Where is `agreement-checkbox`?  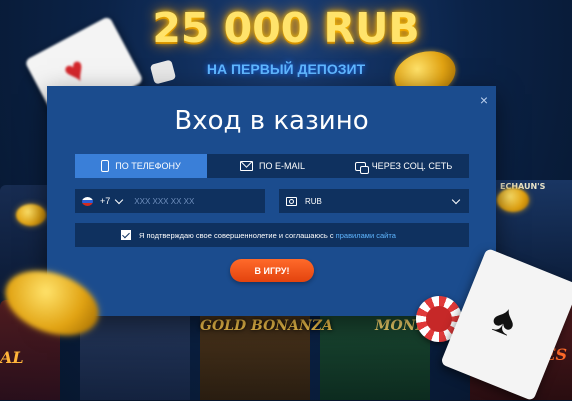 agreement-checkbox is located at coordinates (126, 235).